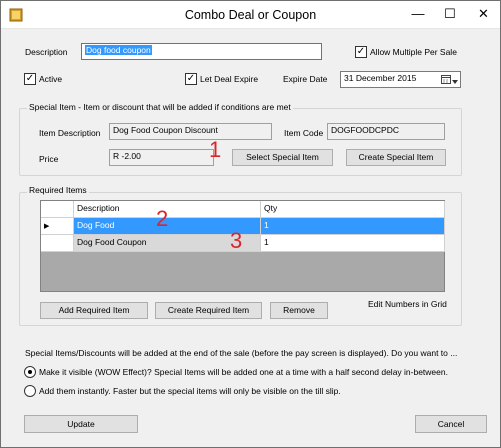  I want to click on column-header-qty: Qty, so click(353, 209).